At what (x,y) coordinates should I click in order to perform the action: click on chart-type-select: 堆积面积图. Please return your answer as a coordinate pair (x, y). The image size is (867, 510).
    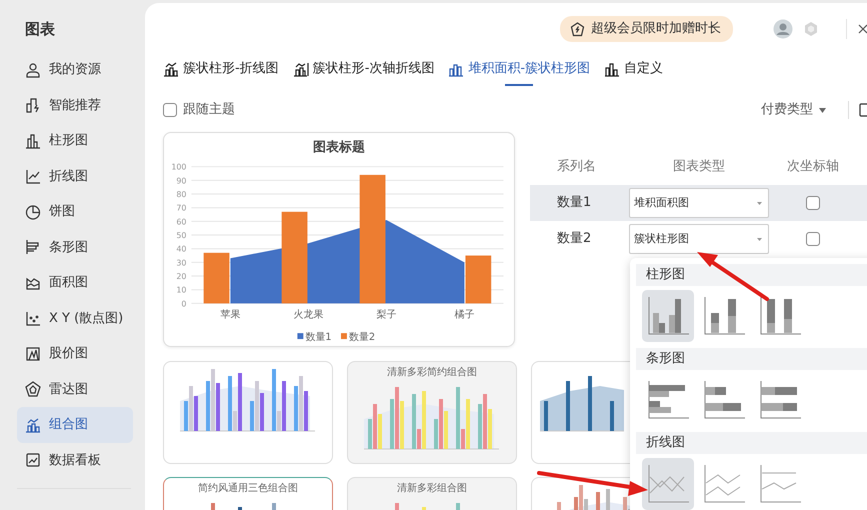
    Looking at the image, I should click on (699, 203).